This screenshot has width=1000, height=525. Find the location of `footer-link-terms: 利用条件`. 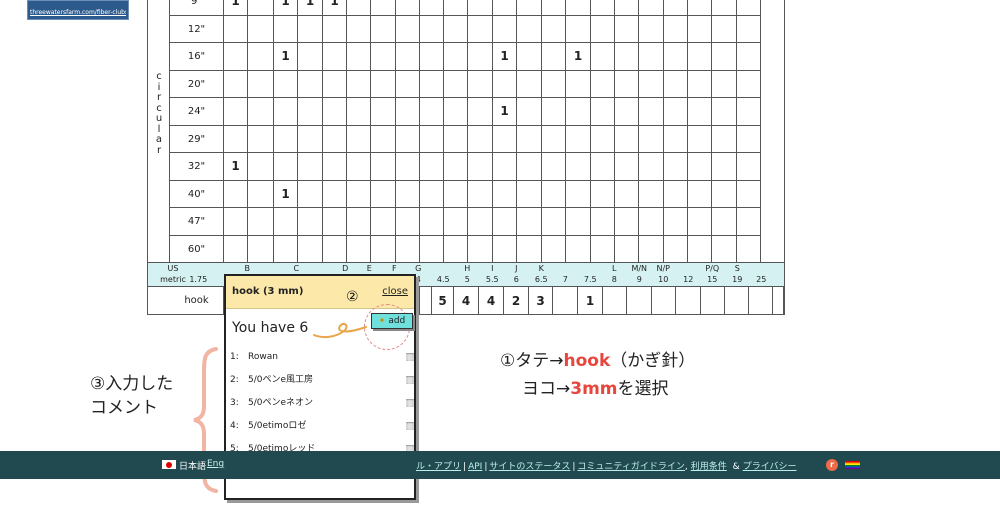

footer-link-terms: 利用条件 is located at coordinates (709, 467).